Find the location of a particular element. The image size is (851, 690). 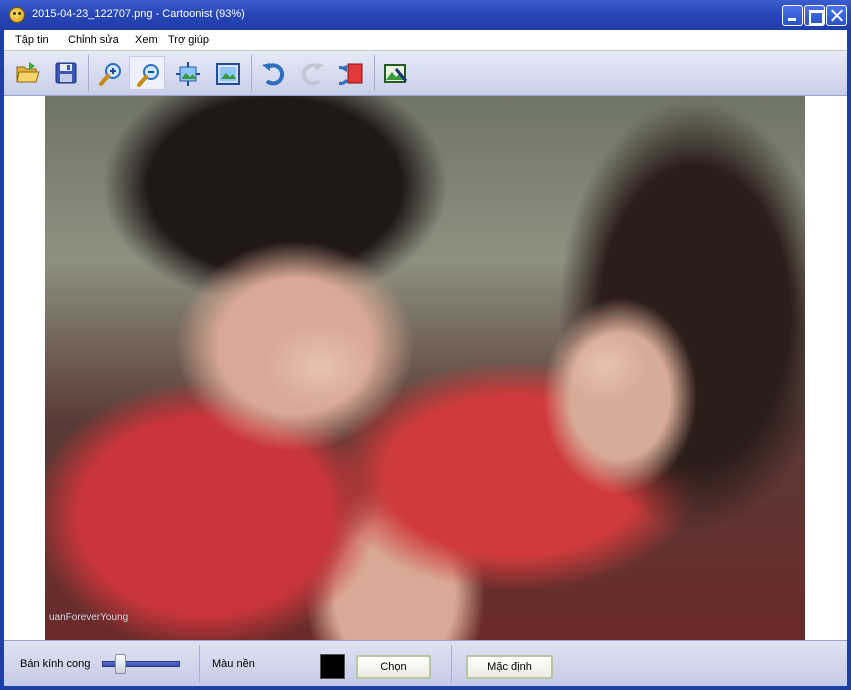

fit-to-window-icon is located at coordinates (188, 74).